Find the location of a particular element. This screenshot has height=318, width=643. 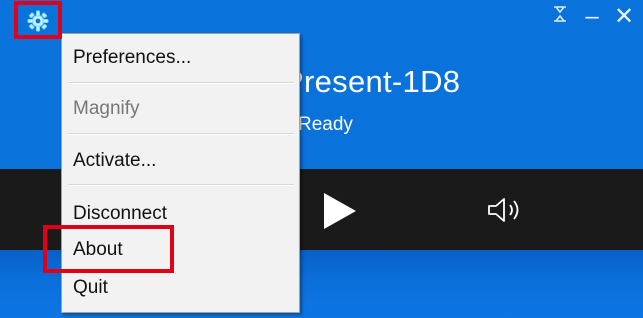

play-icon is located at coordinates (340, 211).